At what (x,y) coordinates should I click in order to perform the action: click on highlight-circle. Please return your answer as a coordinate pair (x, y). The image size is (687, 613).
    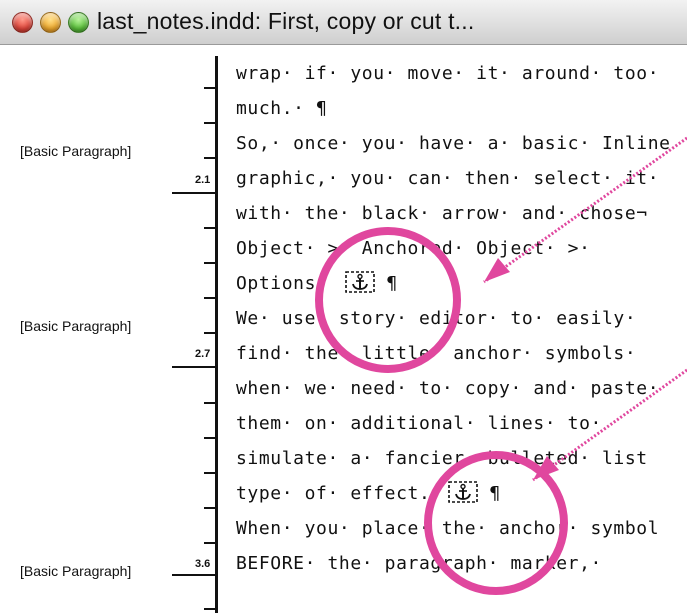
    Looking at the image, I should click on (388, 300).